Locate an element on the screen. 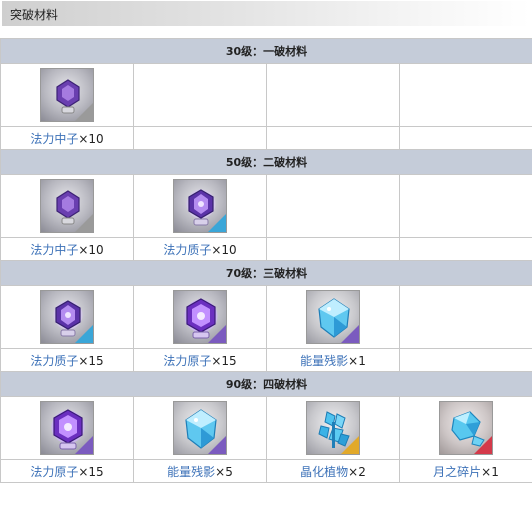  section-header-row: 90级：四破材料 is located at coordinates (266, 384).